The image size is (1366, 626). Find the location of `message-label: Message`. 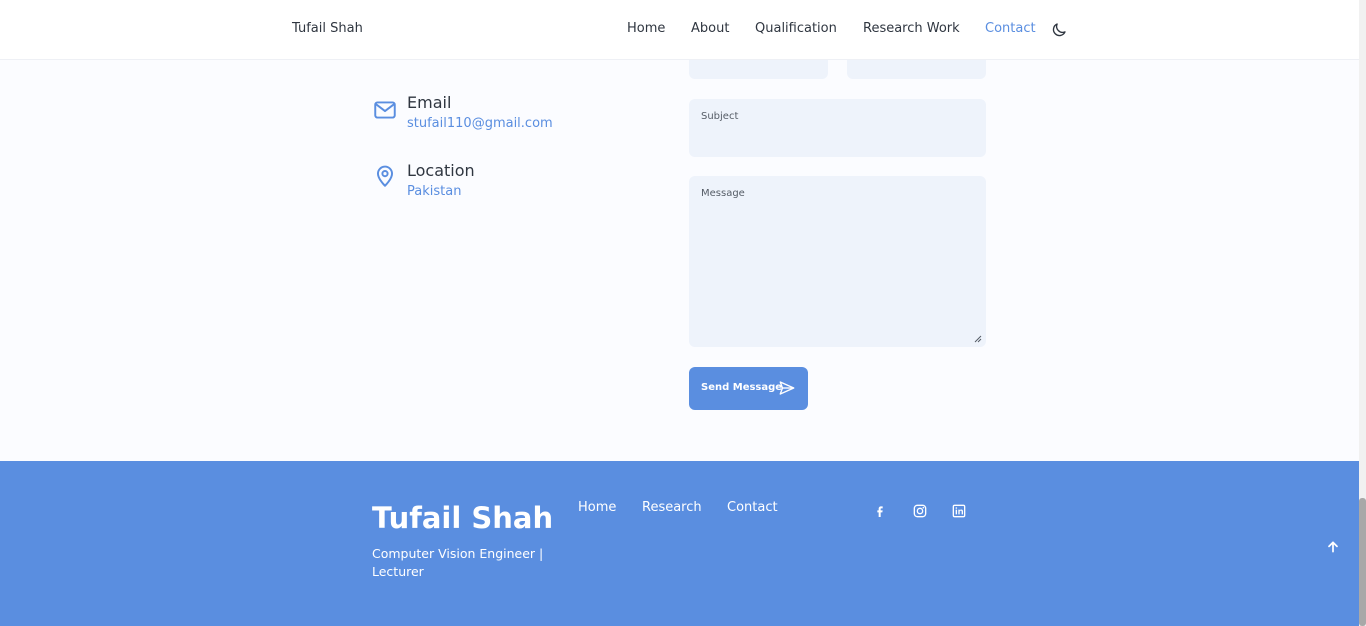

message-label: Message is located at coordinates (723, 193).